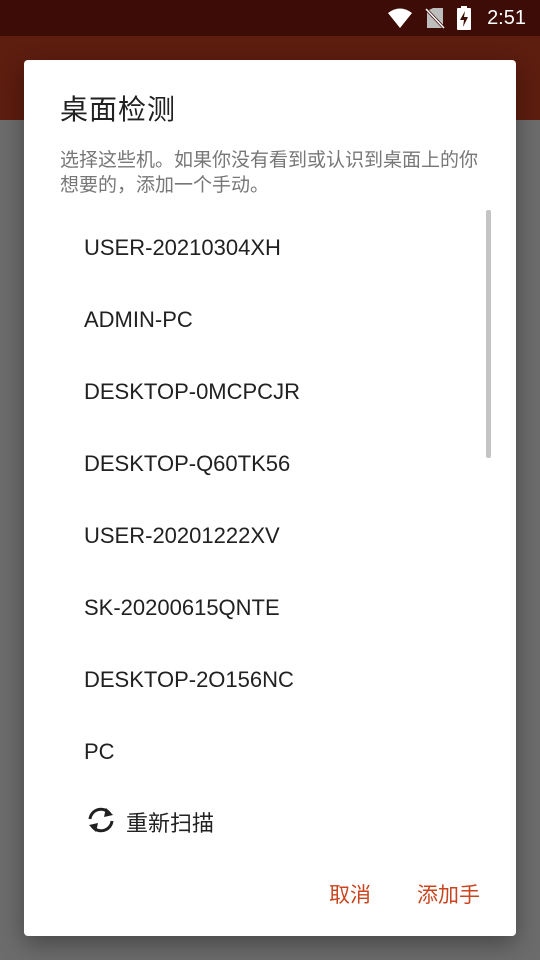 This screenshot has width=540, height=960. I want to click on device-item-desktop-0mcpcjr: DESKTOP-0MCPCJR, so click(274, 392).